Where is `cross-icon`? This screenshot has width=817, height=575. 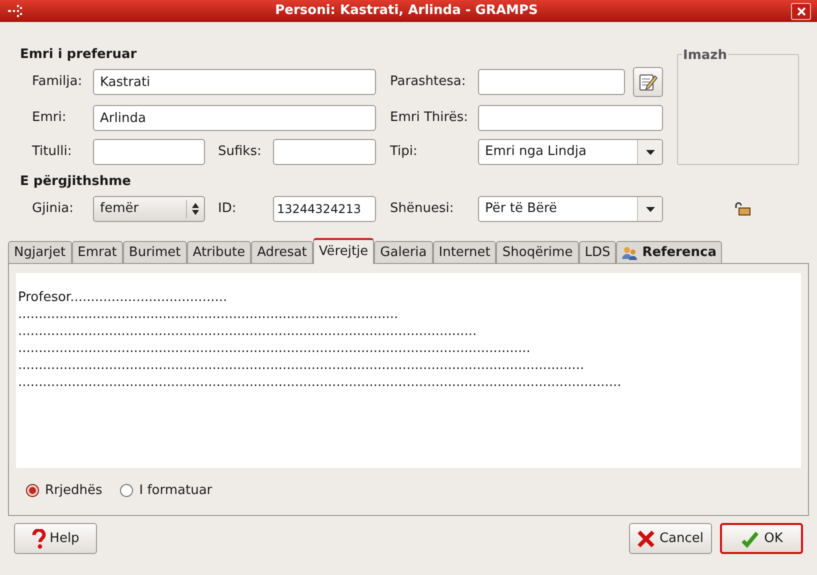 cross-icon is located at coordinates (646, 539).